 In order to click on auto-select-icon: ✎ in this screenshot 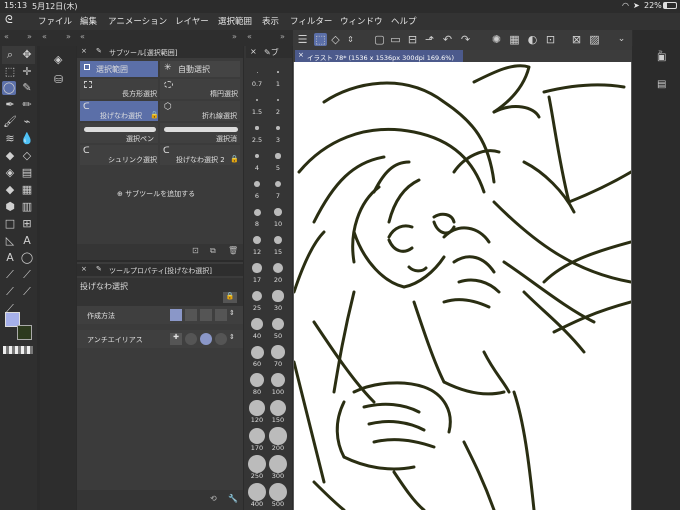, I will do `click(27, 88)`.